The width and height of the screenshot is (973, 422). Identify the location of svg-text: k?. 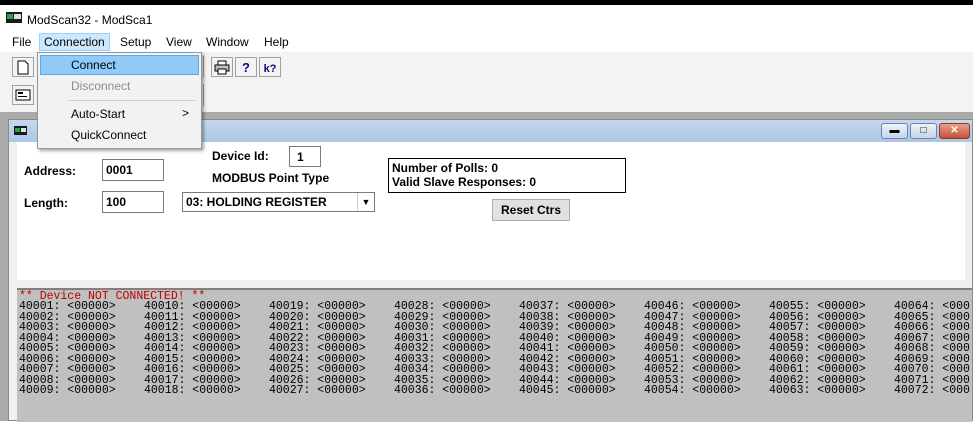
(270, 69).